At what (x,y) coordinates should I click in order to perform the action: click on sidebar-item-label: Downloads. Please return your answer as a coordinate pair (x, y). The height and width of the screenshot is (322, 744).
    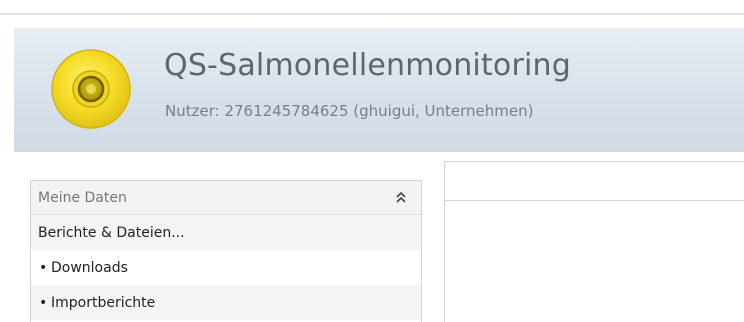
    Looking at the image, I should click on (89, 267).